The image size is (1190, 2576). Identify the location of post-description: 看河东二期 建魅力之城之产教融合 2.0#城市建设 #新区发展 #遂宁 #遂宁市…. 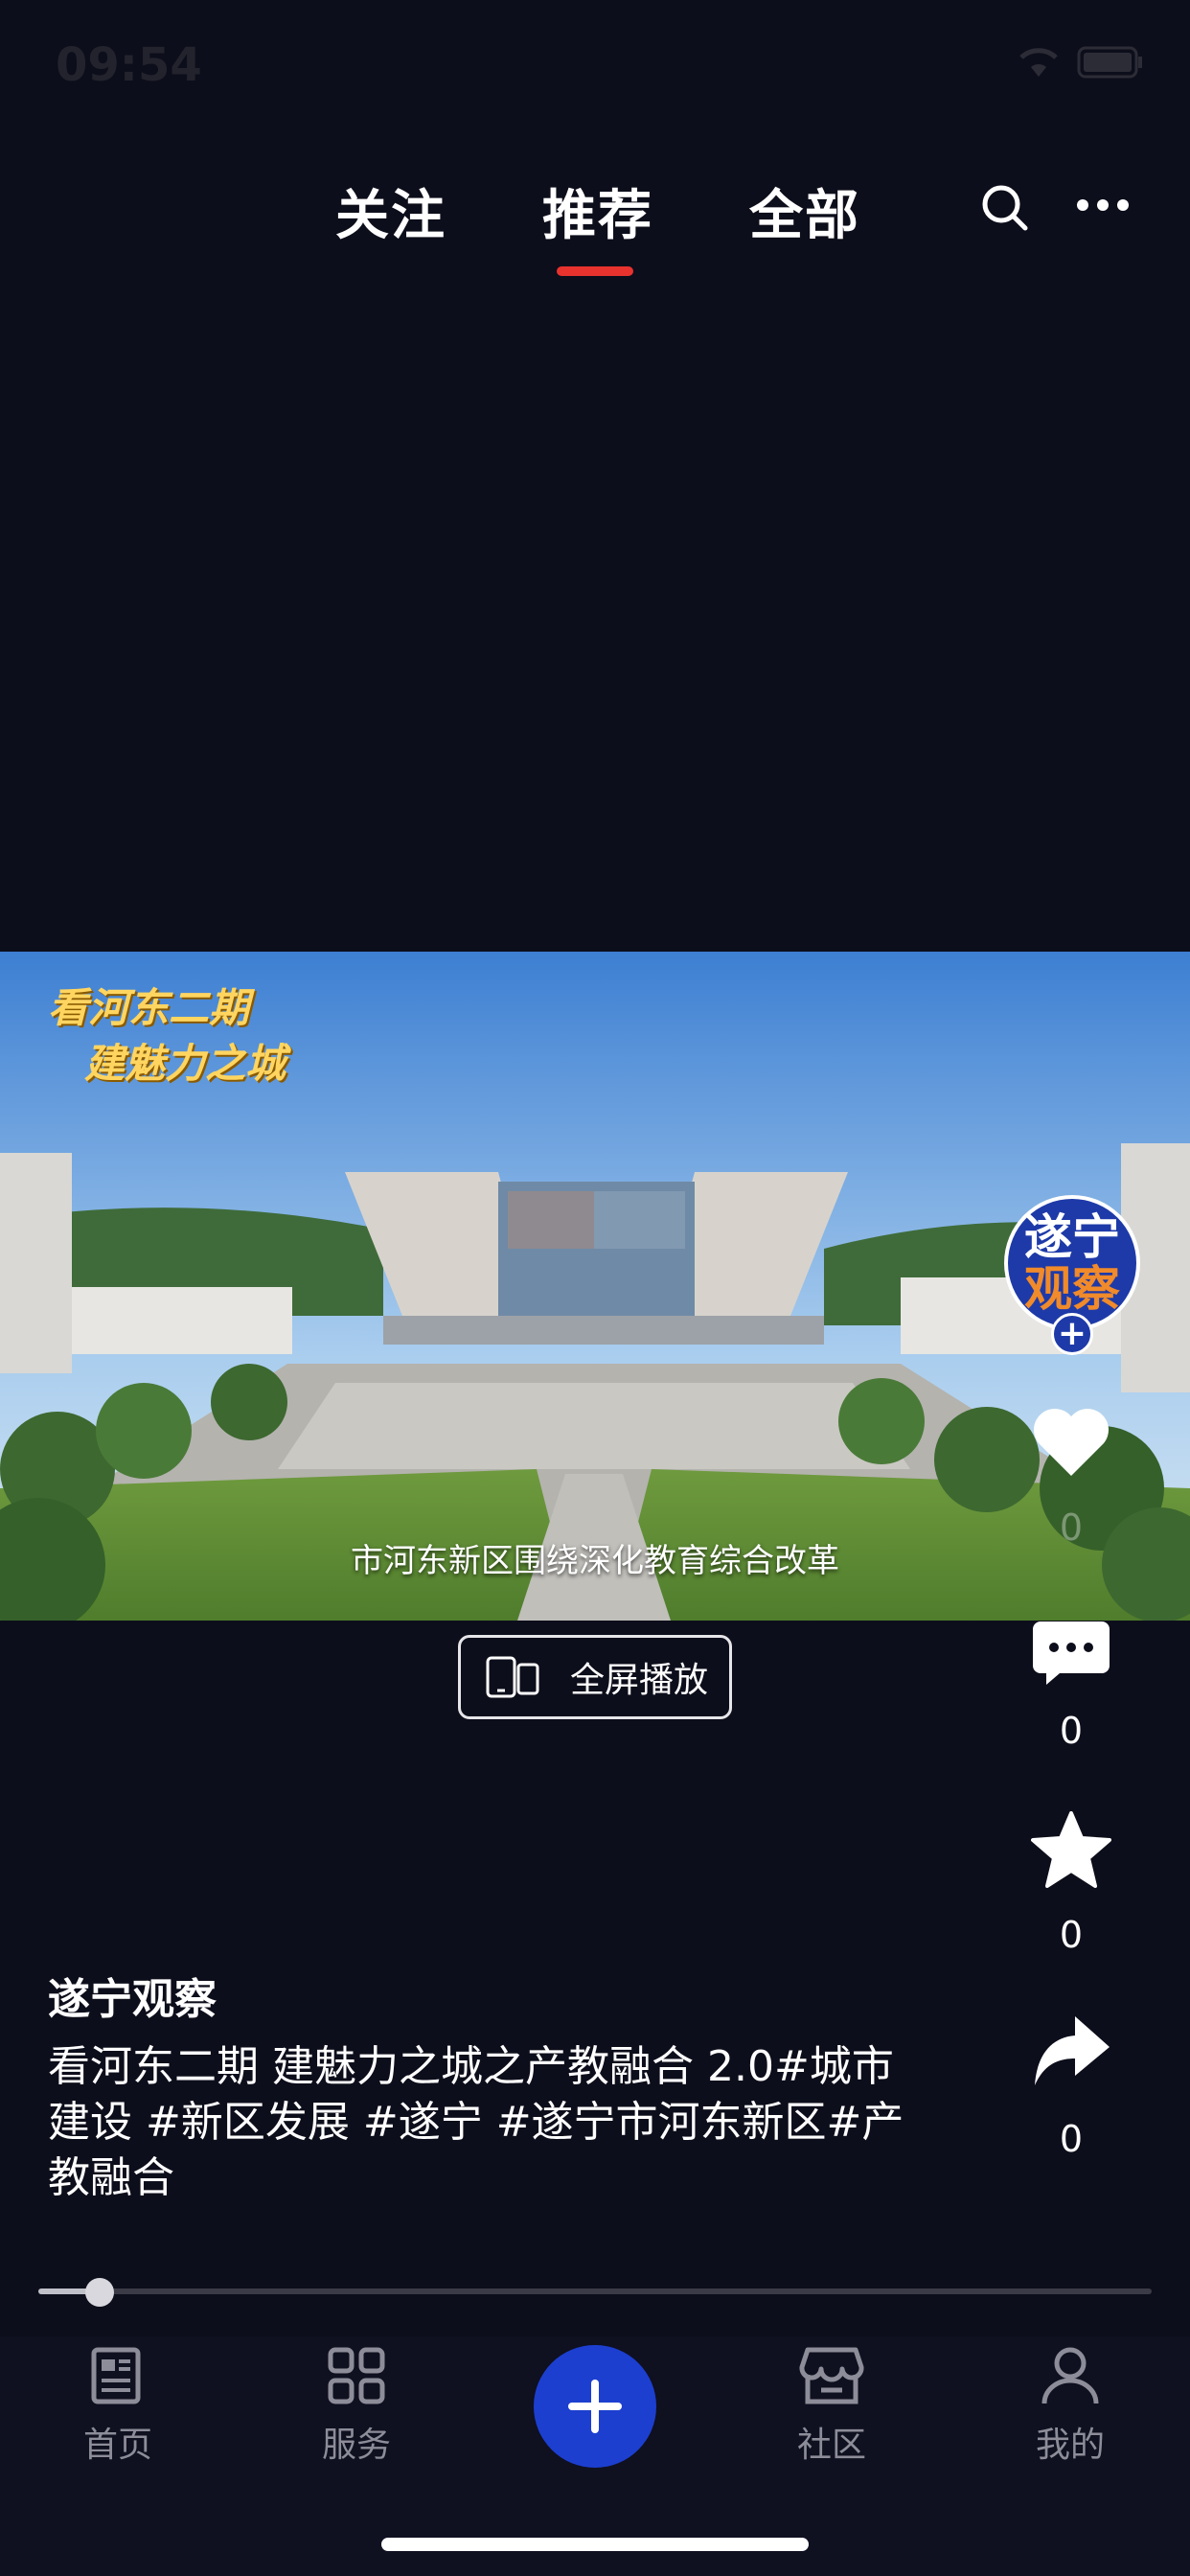
(479, 2122).